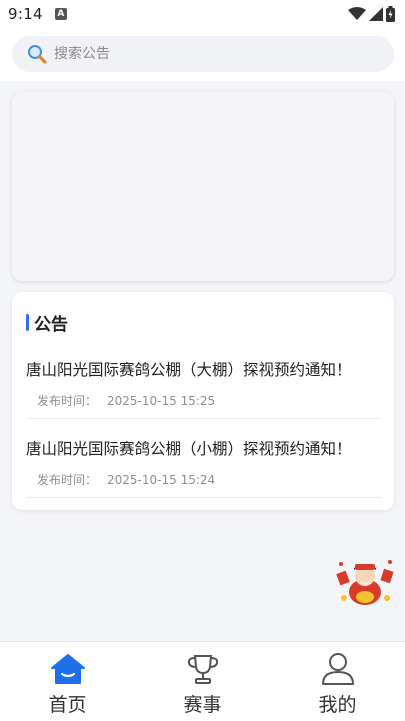  I want to click on trophy-icon, so click(203, 669).